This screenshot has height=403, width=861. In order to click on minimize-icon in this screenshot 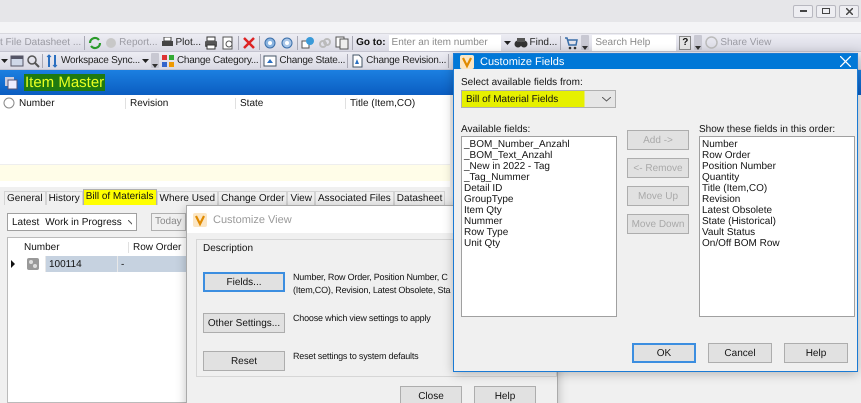, I will do `click(803, 11)`.